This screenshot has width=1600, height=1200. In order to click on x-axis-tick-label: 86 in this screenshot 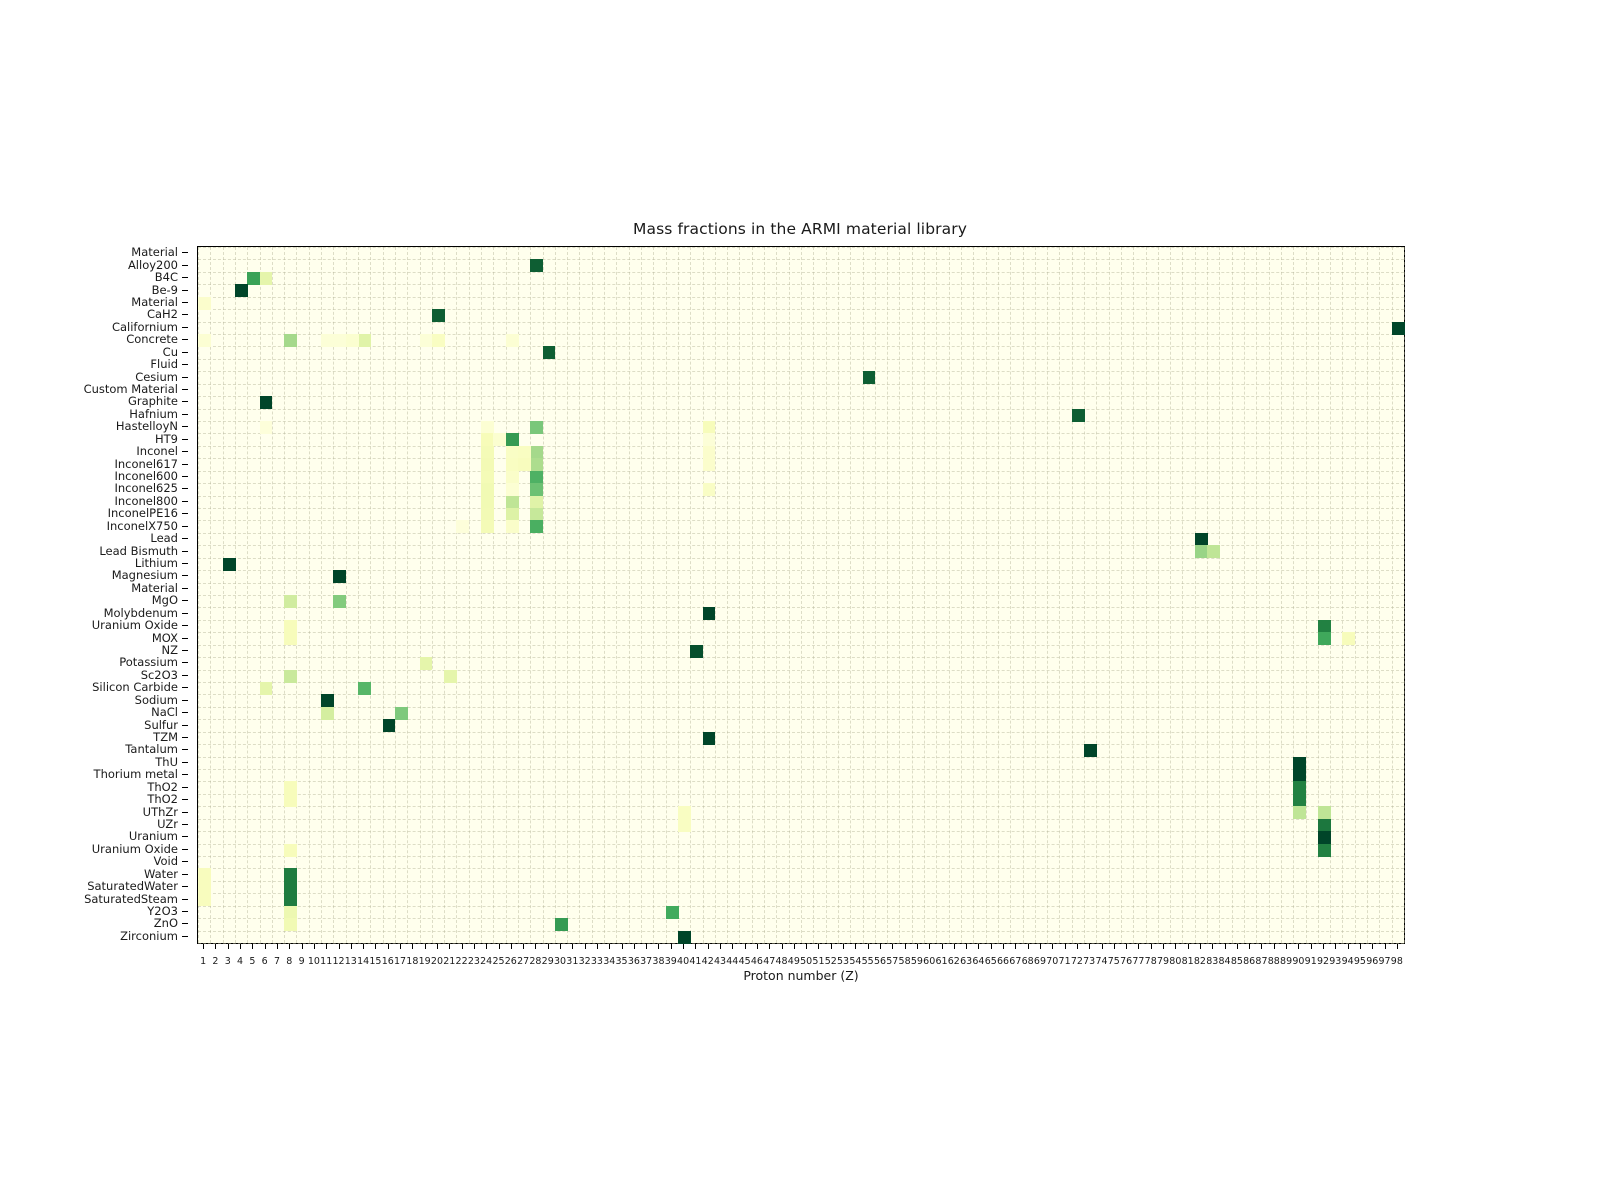, I will do `click(1249, 961)`.